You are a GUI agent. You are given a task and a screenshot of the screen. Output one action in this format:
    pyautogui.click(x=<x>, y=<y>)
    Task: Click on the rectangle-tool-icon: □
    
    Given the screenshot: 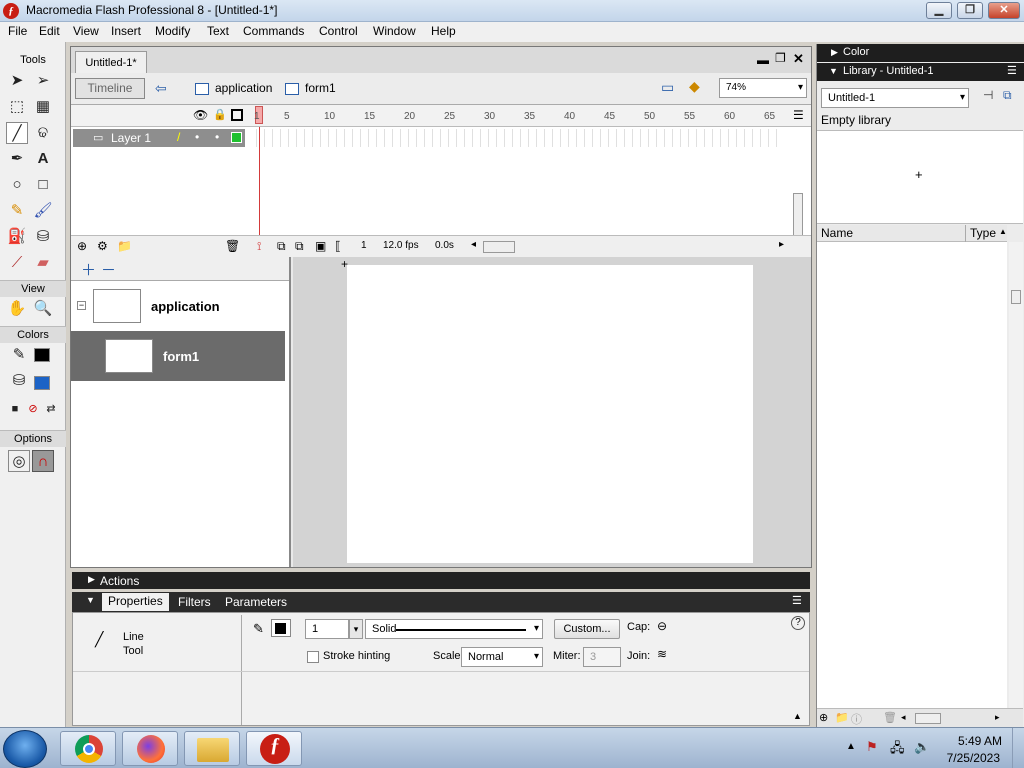 What is the action you would take?
    pyautogui.click(x=43, y=185)
    